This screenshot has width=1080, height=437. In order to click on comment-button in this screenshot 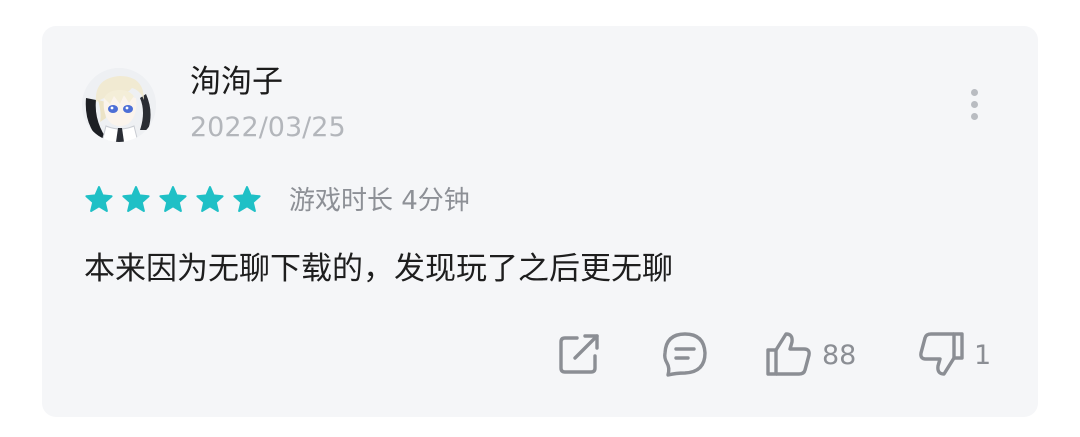, I will do `click(685, 354)`.